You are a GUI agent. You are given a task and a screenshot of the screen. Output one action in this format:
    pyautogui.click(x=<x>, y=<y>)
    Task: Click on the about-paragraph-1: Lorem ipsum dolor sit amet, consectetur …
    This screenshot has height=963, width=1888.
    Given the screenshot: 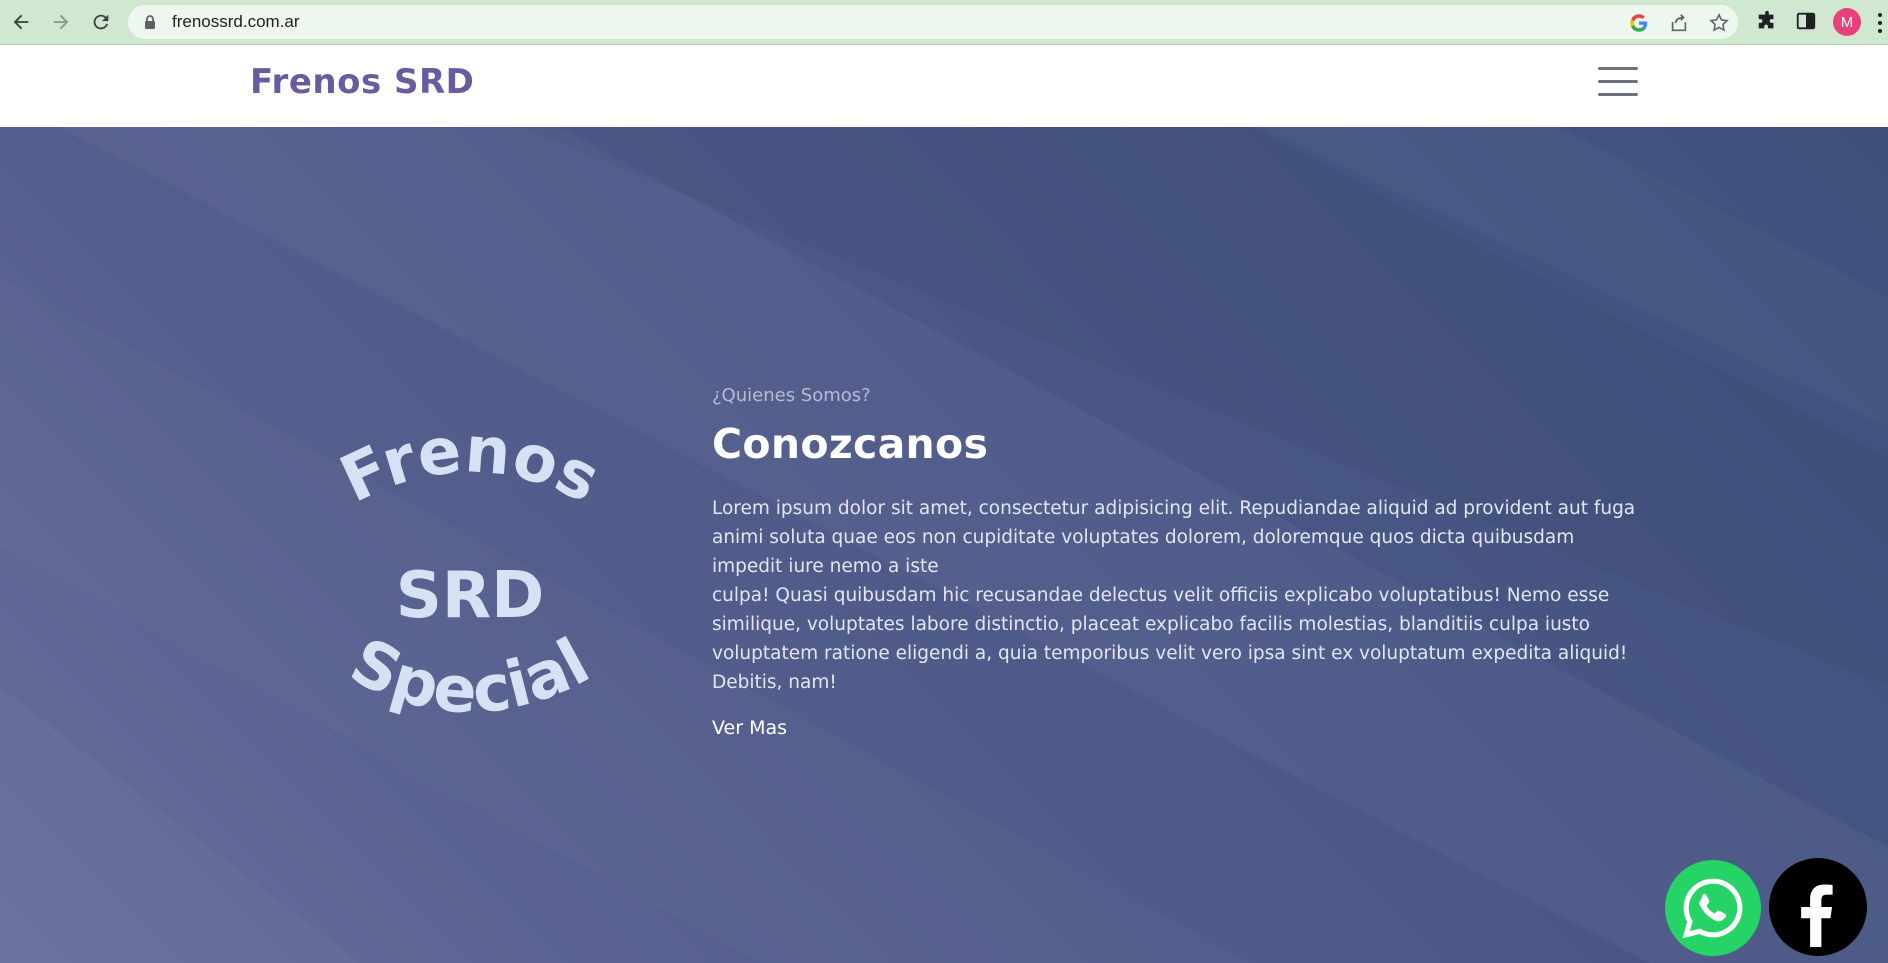 What is the action you would take?
    pyautogui.click(x=1174, y=537)
    